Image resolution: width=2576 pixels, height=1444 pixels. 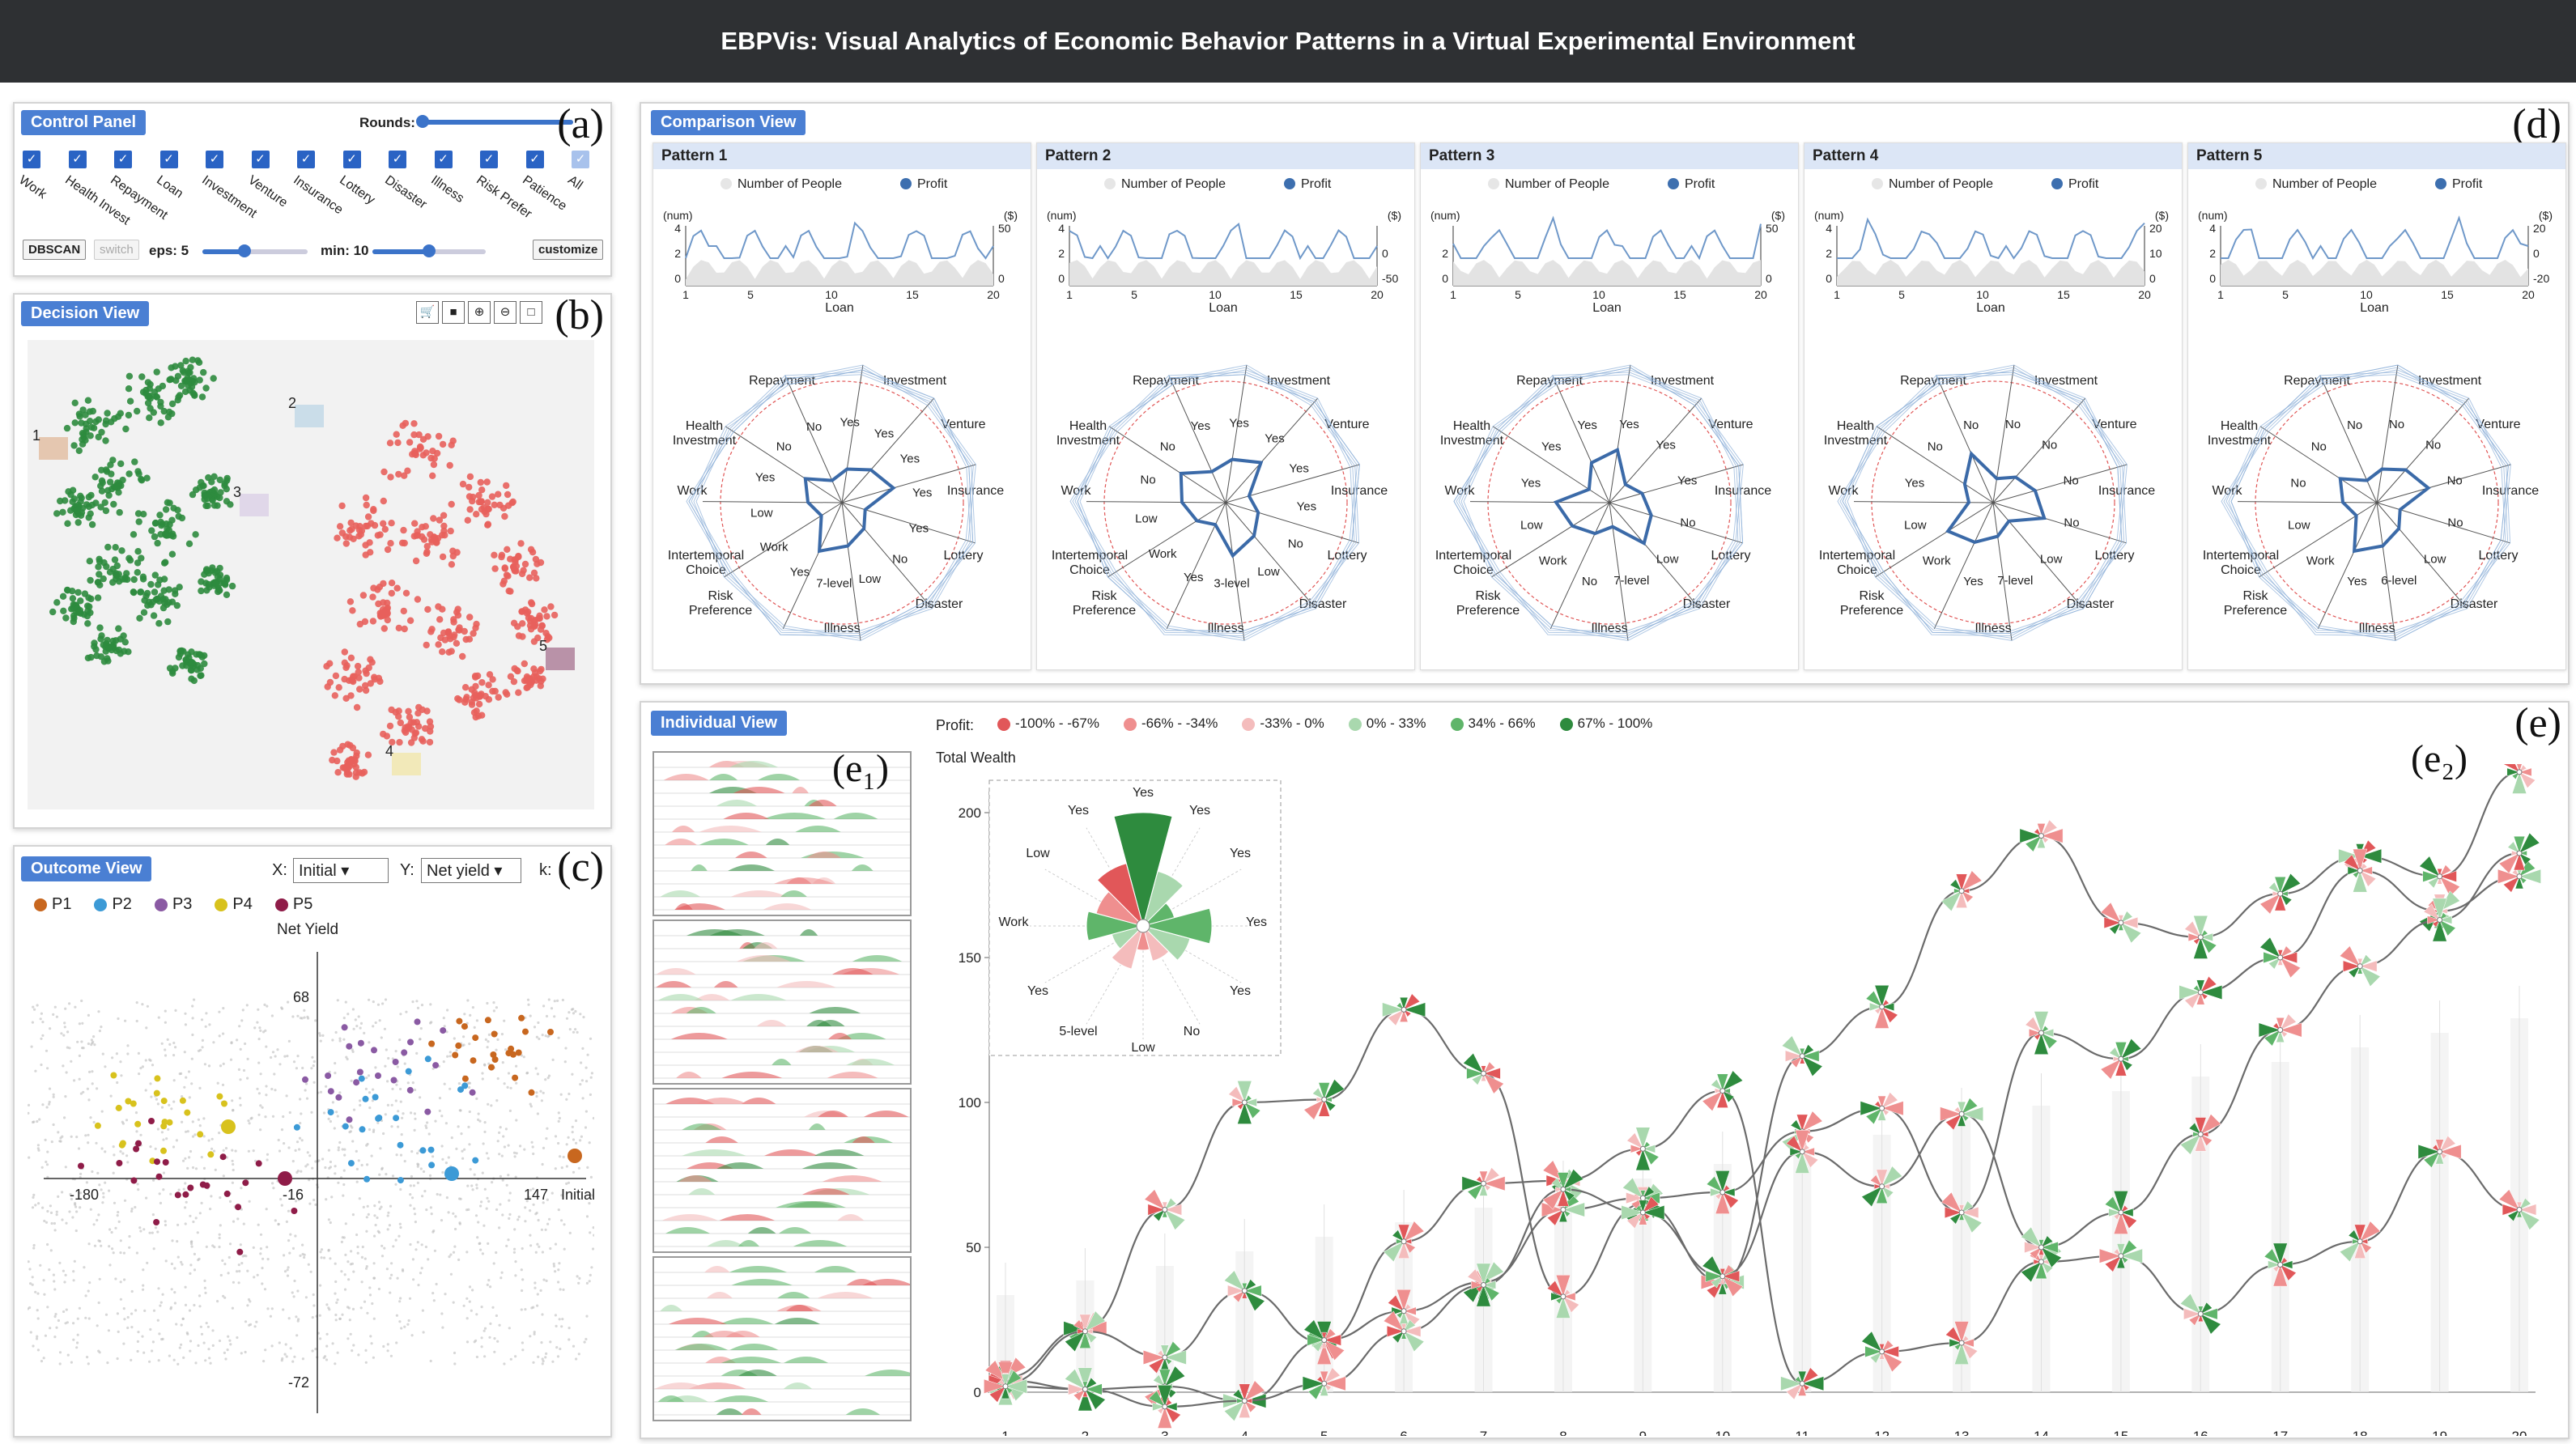 I want to click on min-slider, so click(x=429, y=250).